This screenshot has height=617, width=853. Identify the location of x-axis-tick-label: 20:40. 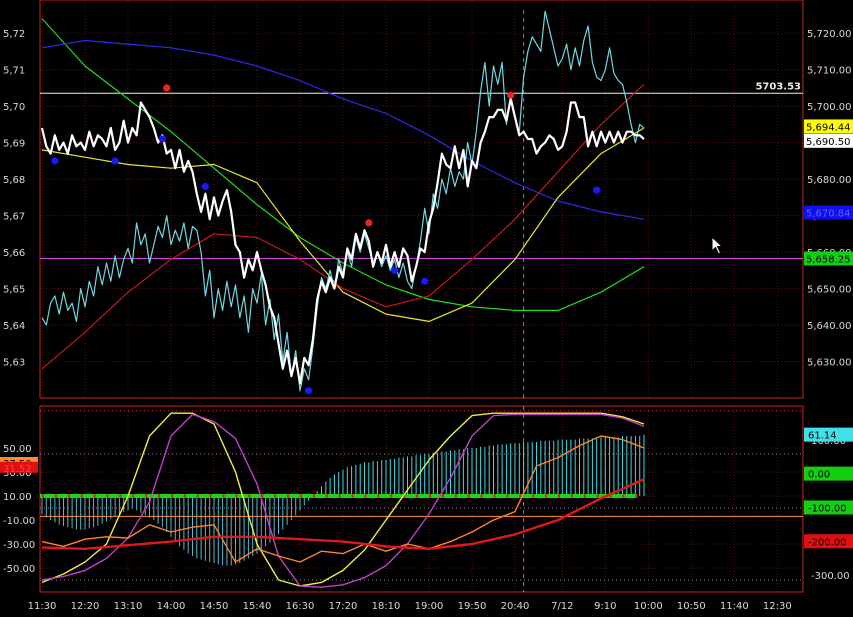
(515, 606).